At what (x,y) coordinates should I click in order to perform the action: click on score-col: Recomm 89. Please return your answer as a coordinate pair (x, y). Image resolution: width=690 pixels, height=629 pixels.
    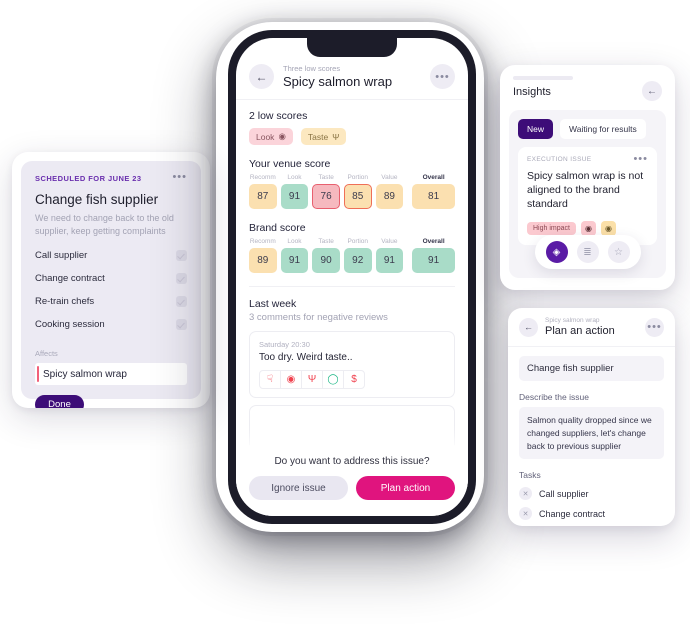
    Looking at the image, I should click on (263, 255).